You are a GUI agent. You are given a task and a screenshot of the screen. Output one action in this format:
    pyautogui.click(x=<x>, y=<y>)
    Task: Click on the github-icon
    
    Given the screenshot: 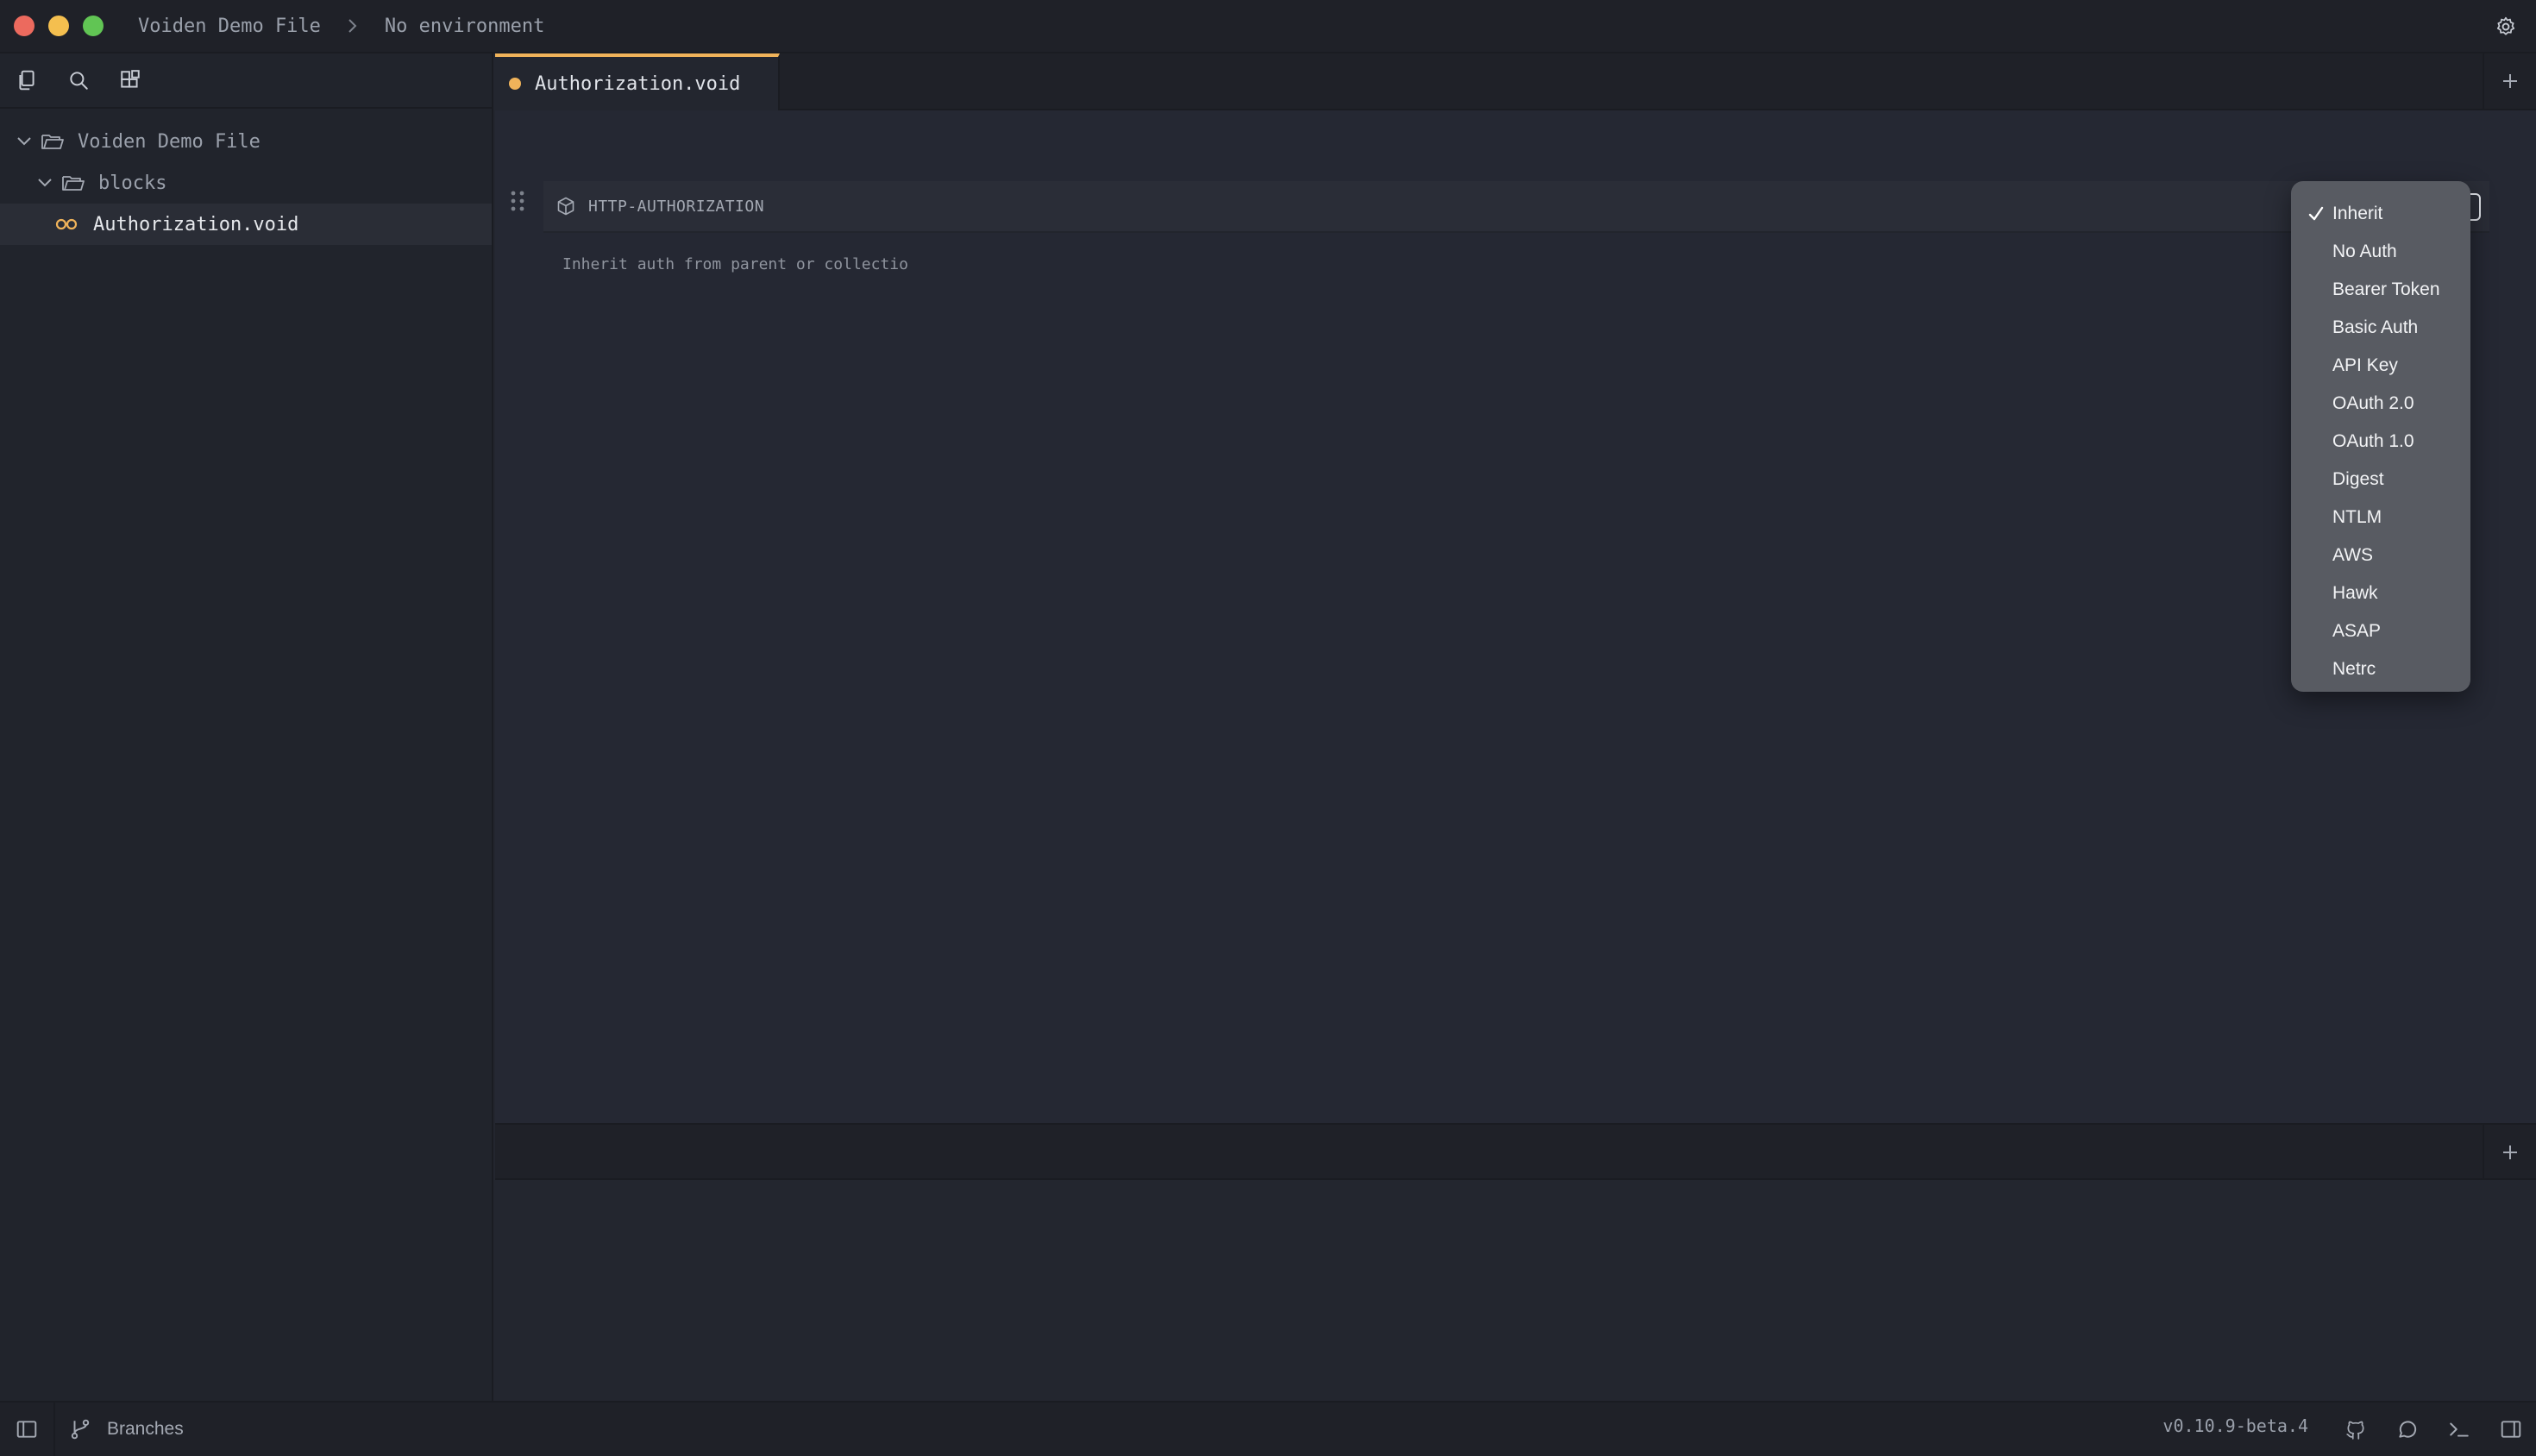 What is the action you would take?
    pyautogui.click(x=2355, y=1431)
    